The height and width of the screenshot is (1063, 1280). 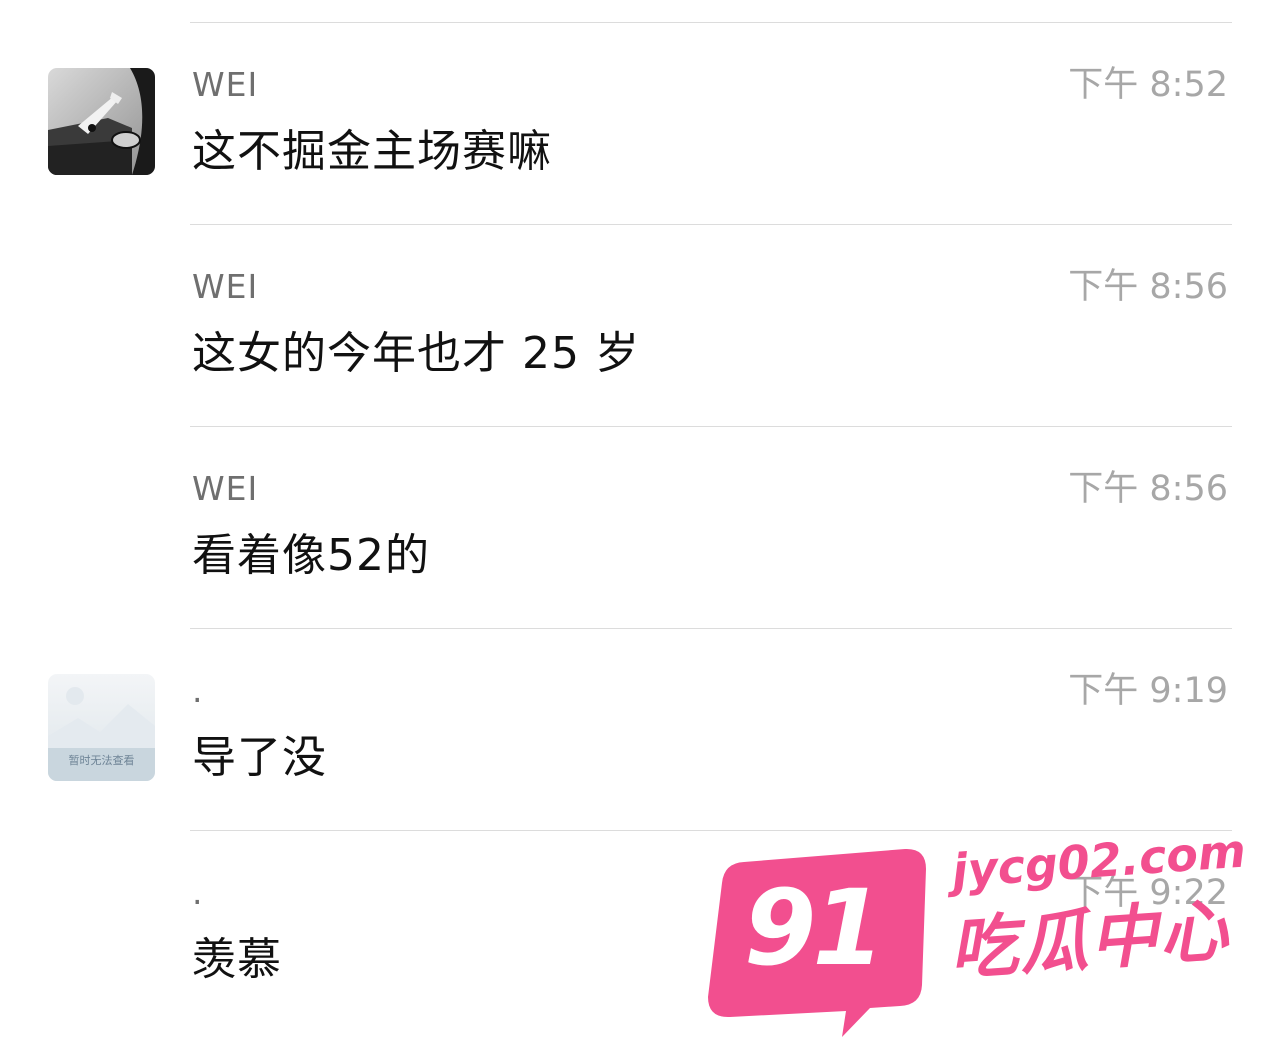 I want to click on watermark-name: 吃瓜中心, so click(x=1090, y=940).